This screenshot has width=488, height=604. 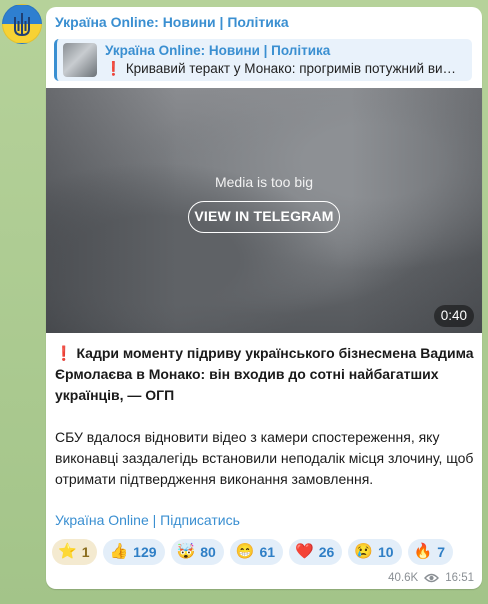 I want to click on video-duration-badge: 0:40, so click(x=453, y=316).